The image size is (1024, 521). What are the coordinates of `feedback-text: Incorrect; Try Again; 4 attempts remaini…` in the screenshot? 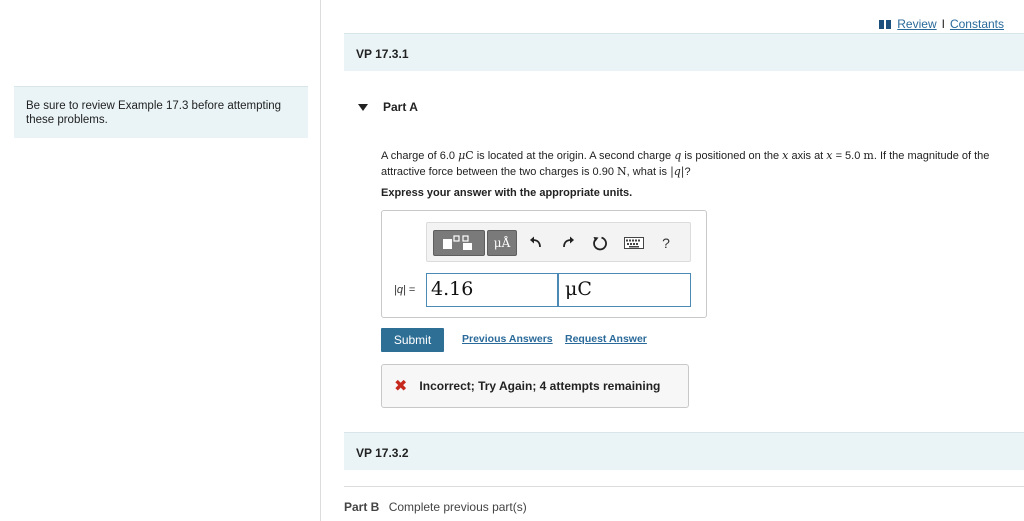 It's located at (540, 386).